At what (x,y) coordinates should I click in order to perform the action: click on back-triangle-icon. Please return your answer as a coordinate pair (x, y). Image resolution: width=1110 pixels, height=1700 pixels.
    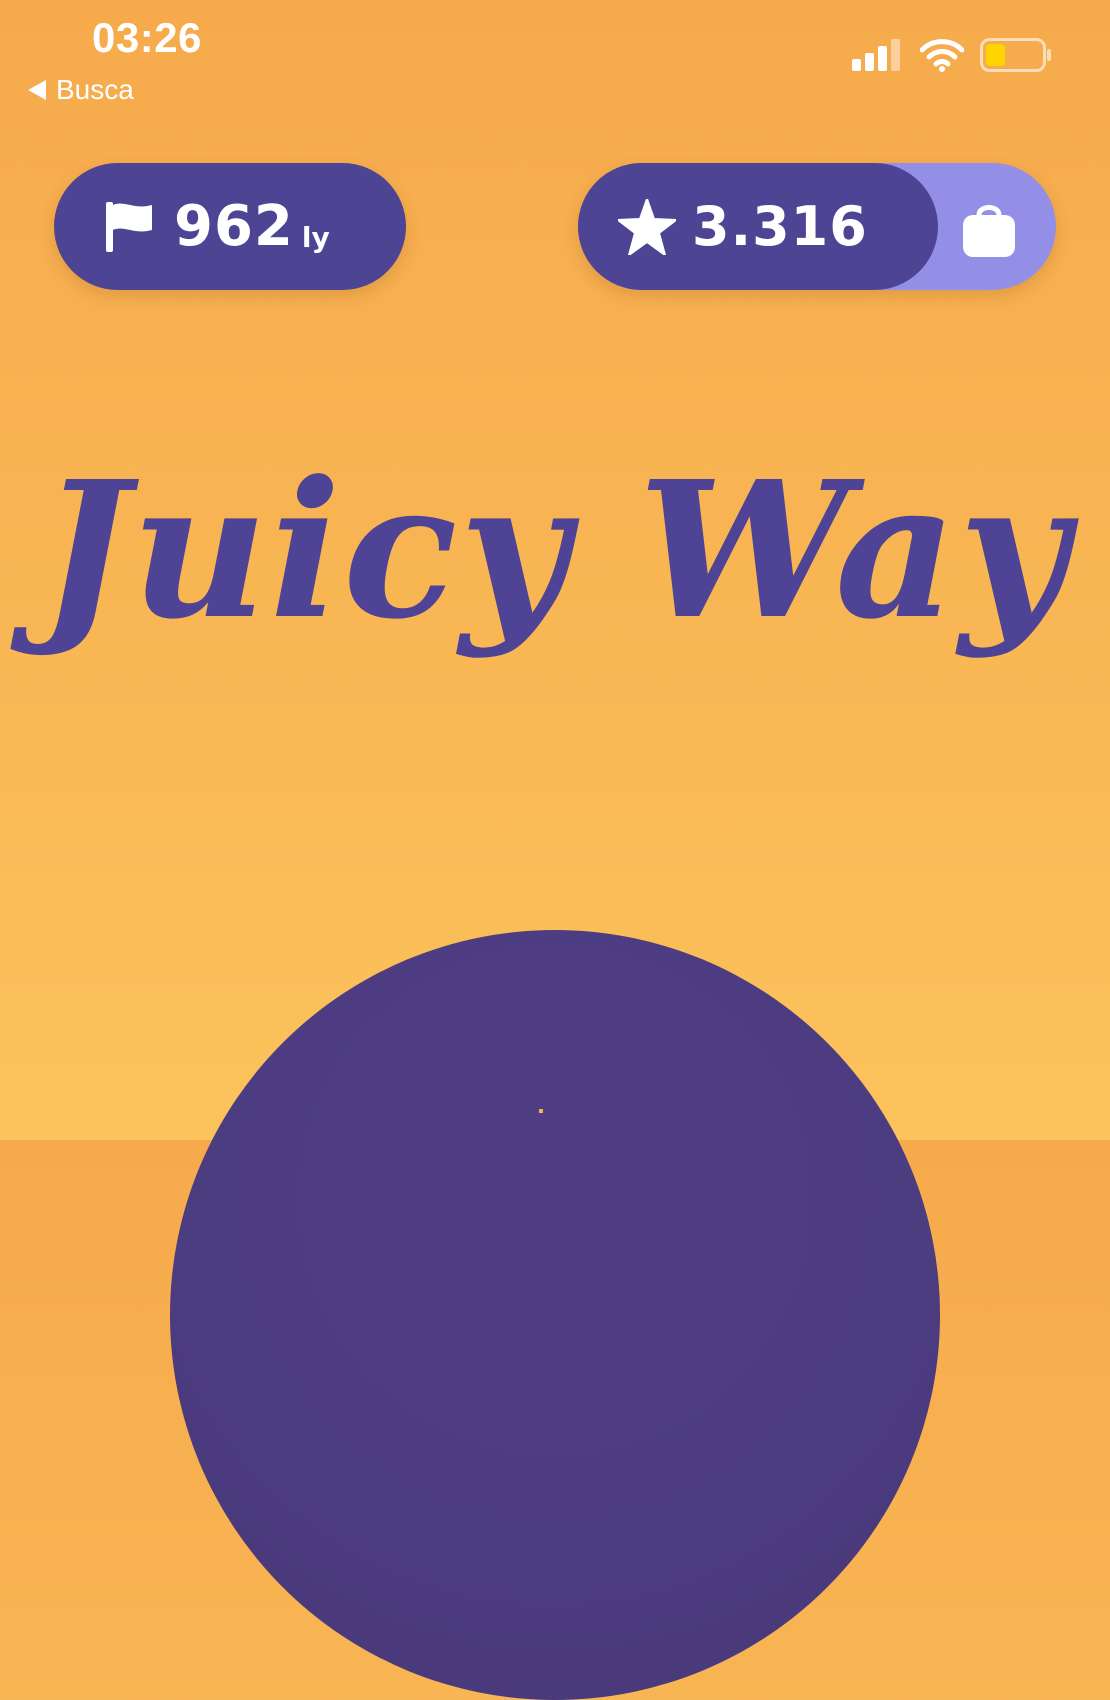
    Looking at the image, I should click on (37, 90).